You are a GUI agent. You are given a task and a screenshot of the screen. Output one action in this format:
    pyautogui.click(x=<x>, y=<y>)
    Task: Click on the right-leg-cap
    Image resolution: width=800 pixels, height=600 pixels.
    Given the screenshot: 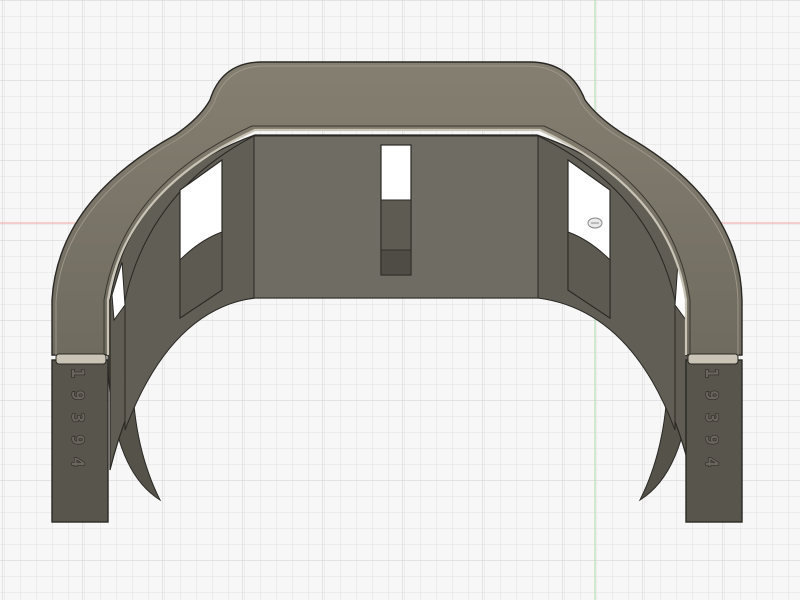 What is the action you would take?
    pyautogui.click(x=713, y=359)
    